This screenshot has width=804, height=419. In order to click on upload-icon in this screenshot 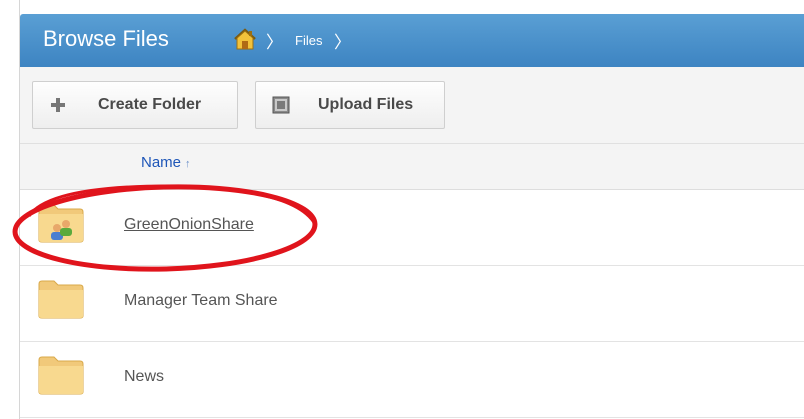, I will do `click(281, 105)`.